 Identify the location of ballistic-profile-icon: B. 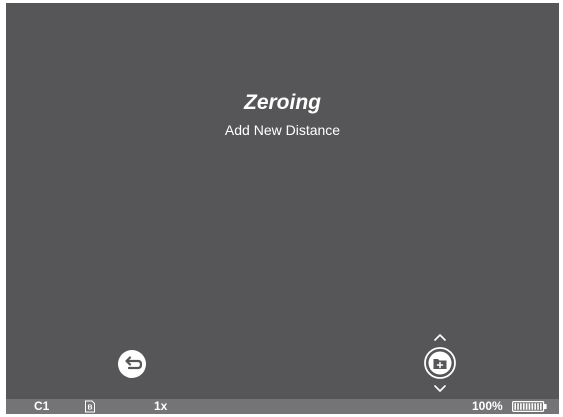
(90, 406).